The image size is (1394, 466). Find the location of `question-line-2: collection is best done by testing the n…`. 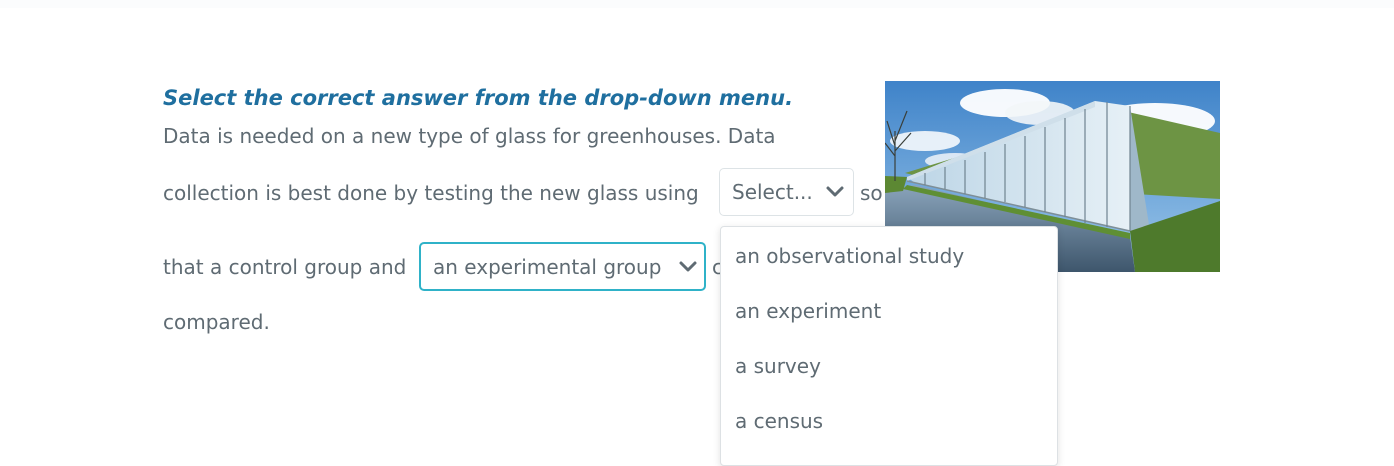

question-line-2: collection is best done by testing the n… is located at coordinates (431, 193).